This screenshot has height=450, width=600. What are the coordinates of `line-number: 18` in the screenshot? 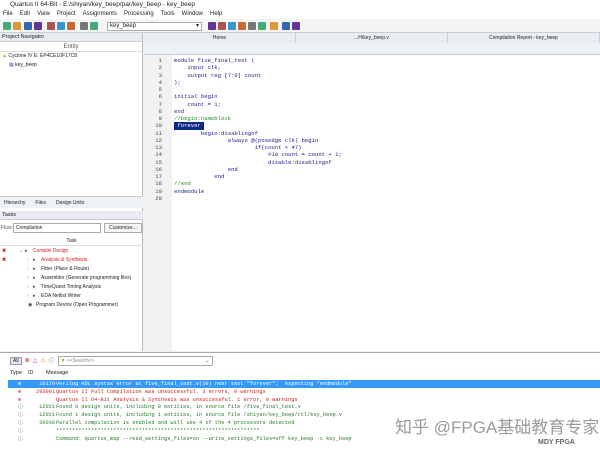 It's located at (158, 184).